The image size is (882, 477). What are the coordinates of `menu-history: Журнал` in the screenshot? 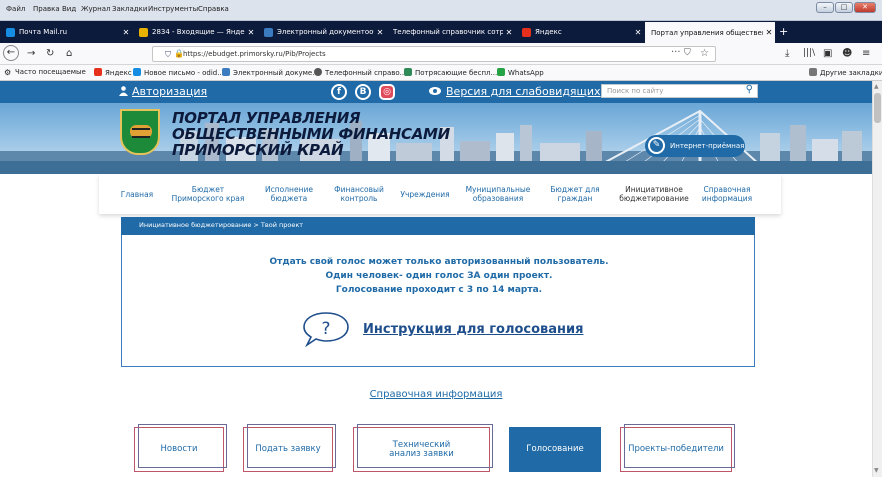 It's located at (95, 9).